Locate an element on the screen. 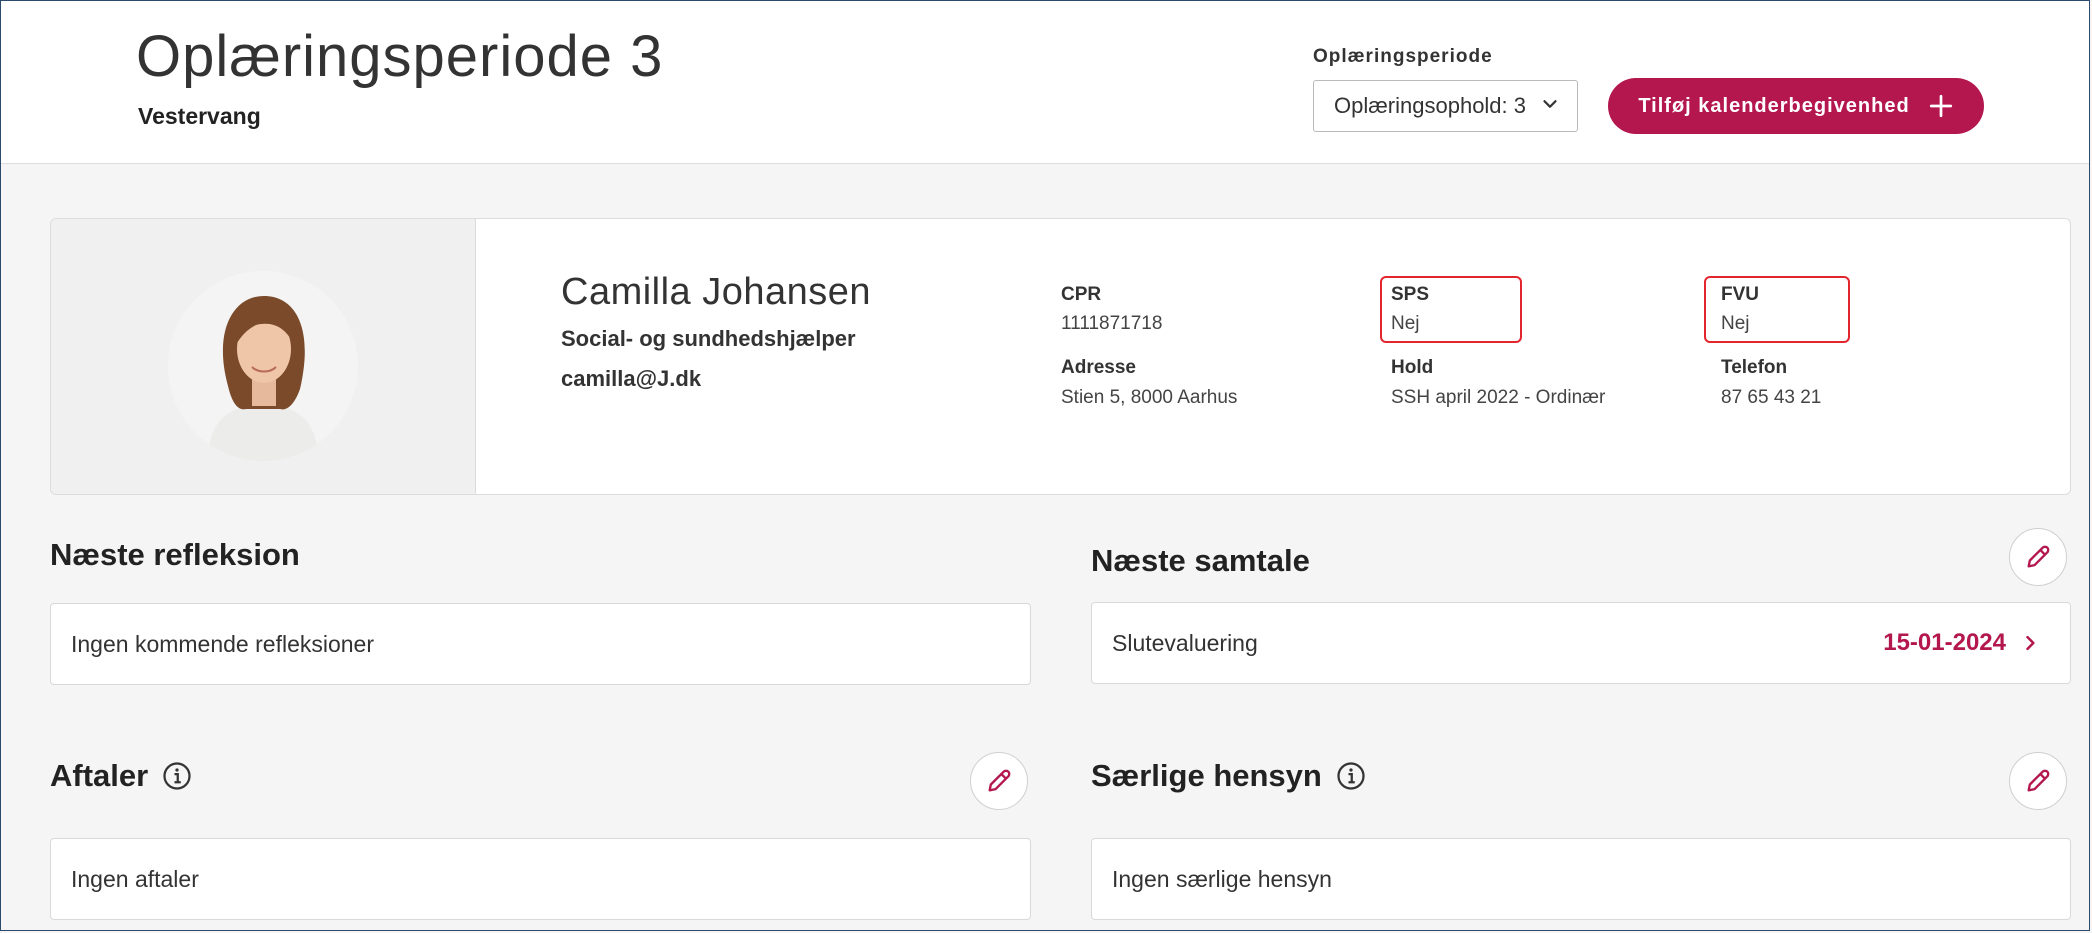 This screenshot has height=933, width=2092. address-label: Adresse is located at coordinates (1098, 367).